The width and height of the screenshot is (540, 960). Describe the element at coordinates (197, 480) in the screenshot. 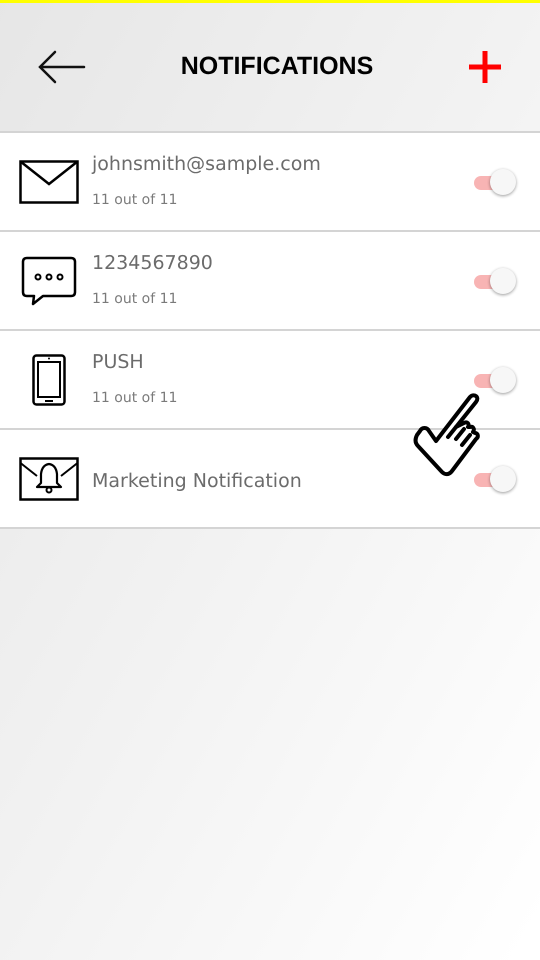

I see `channel-title: Marketing Notification` at that location.